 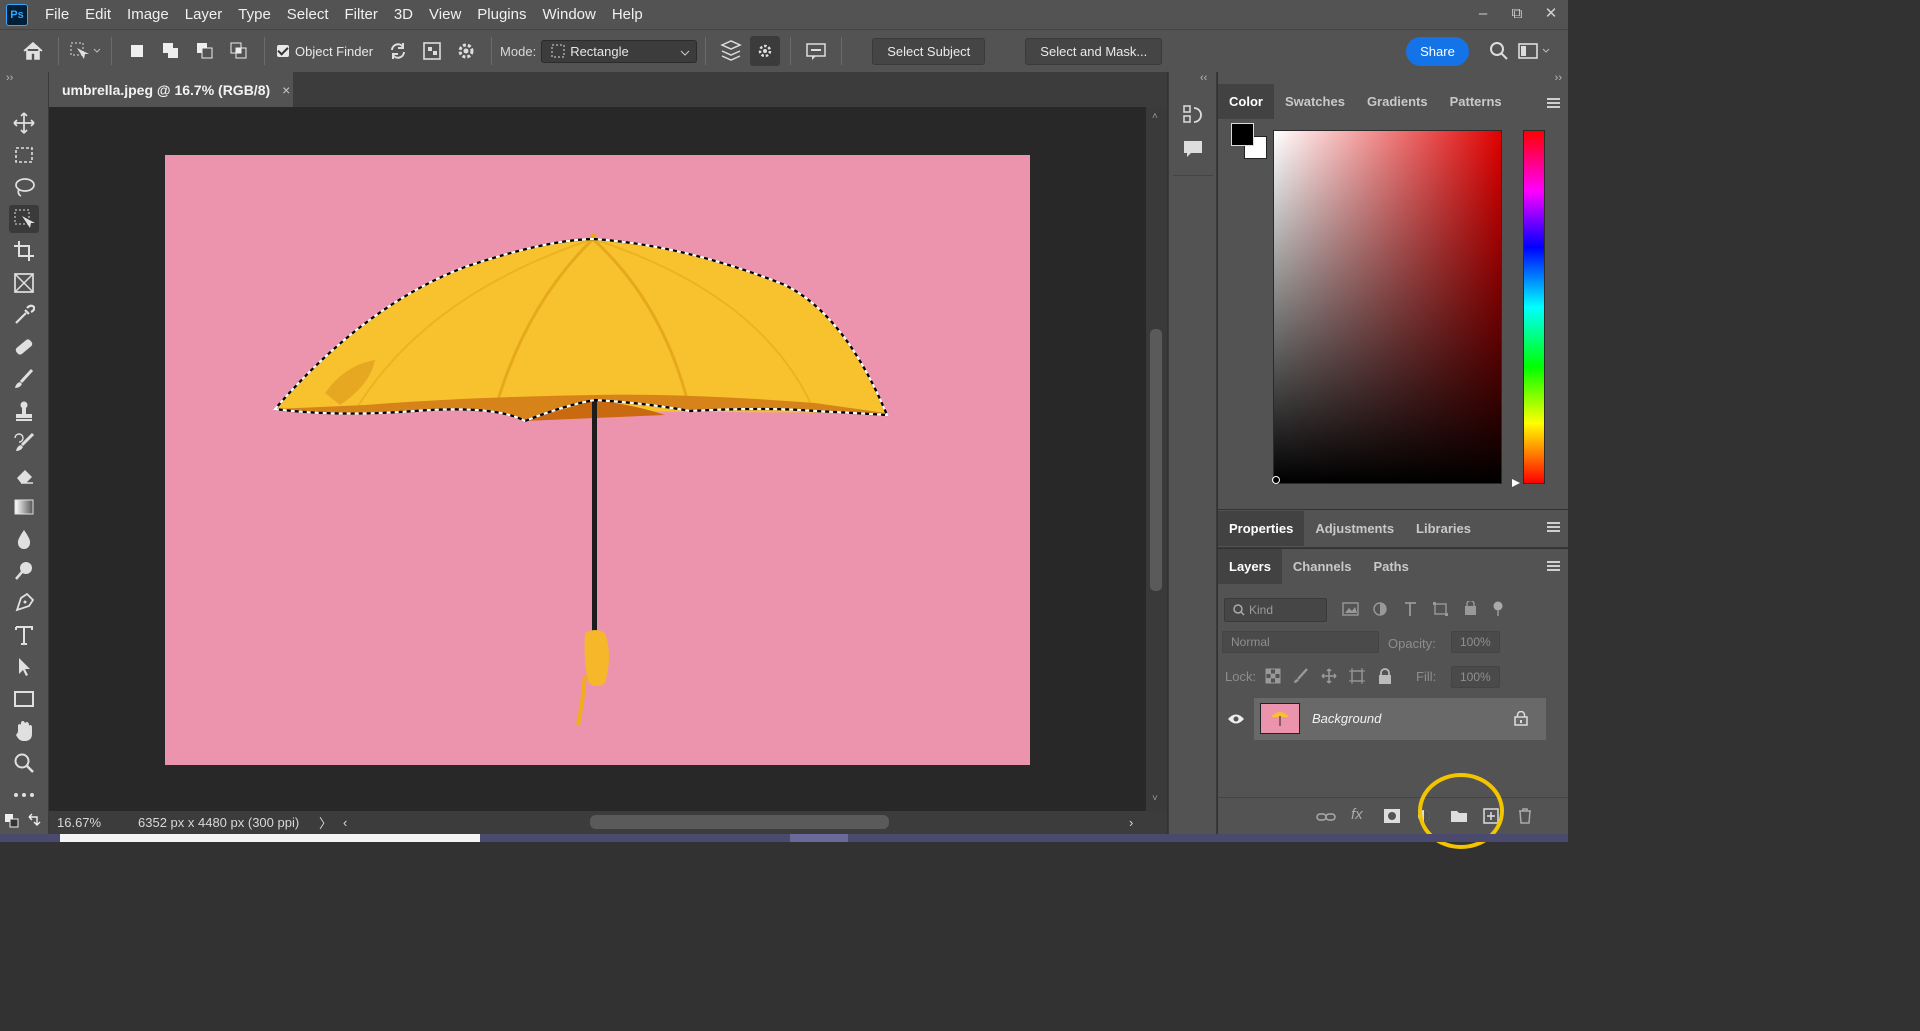 I want to click on tab-swatches: Swatches, so click(x=1315, y=101).